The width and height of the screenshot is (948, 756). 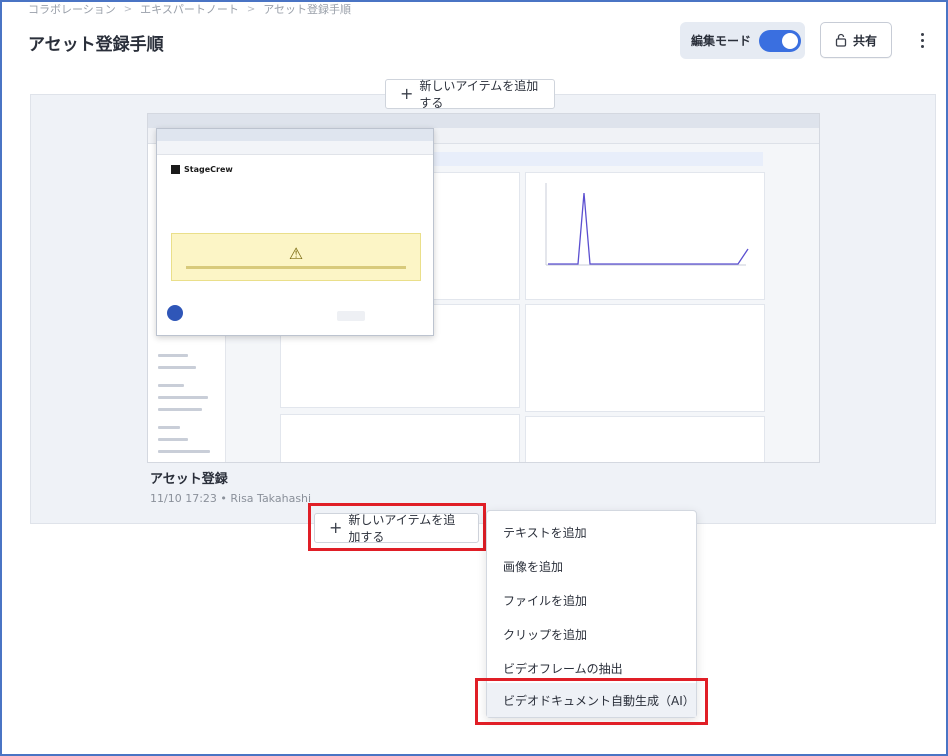 I want to click on menu-item-extract-frame: ビデオフレームの抽出, so click(x=591, y=668).